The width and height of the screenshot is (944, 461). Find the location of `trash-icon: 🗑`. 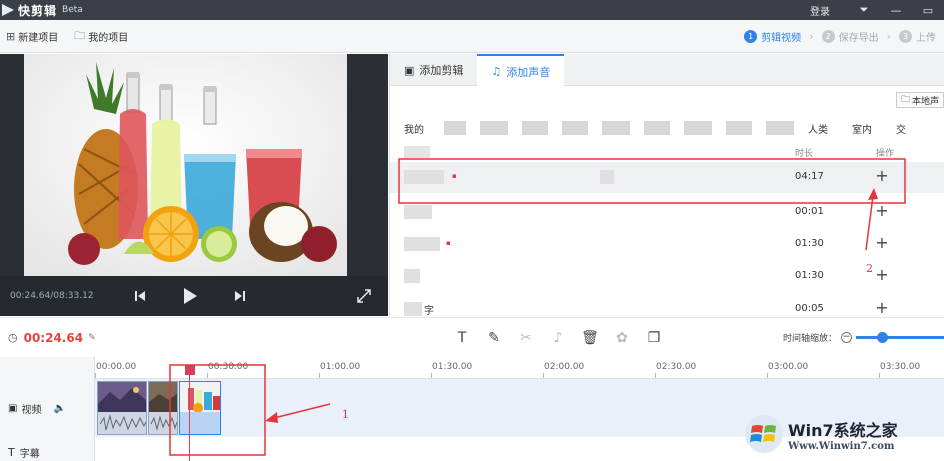

trash-icon: 🗑 is located at coordinates (590, 338).